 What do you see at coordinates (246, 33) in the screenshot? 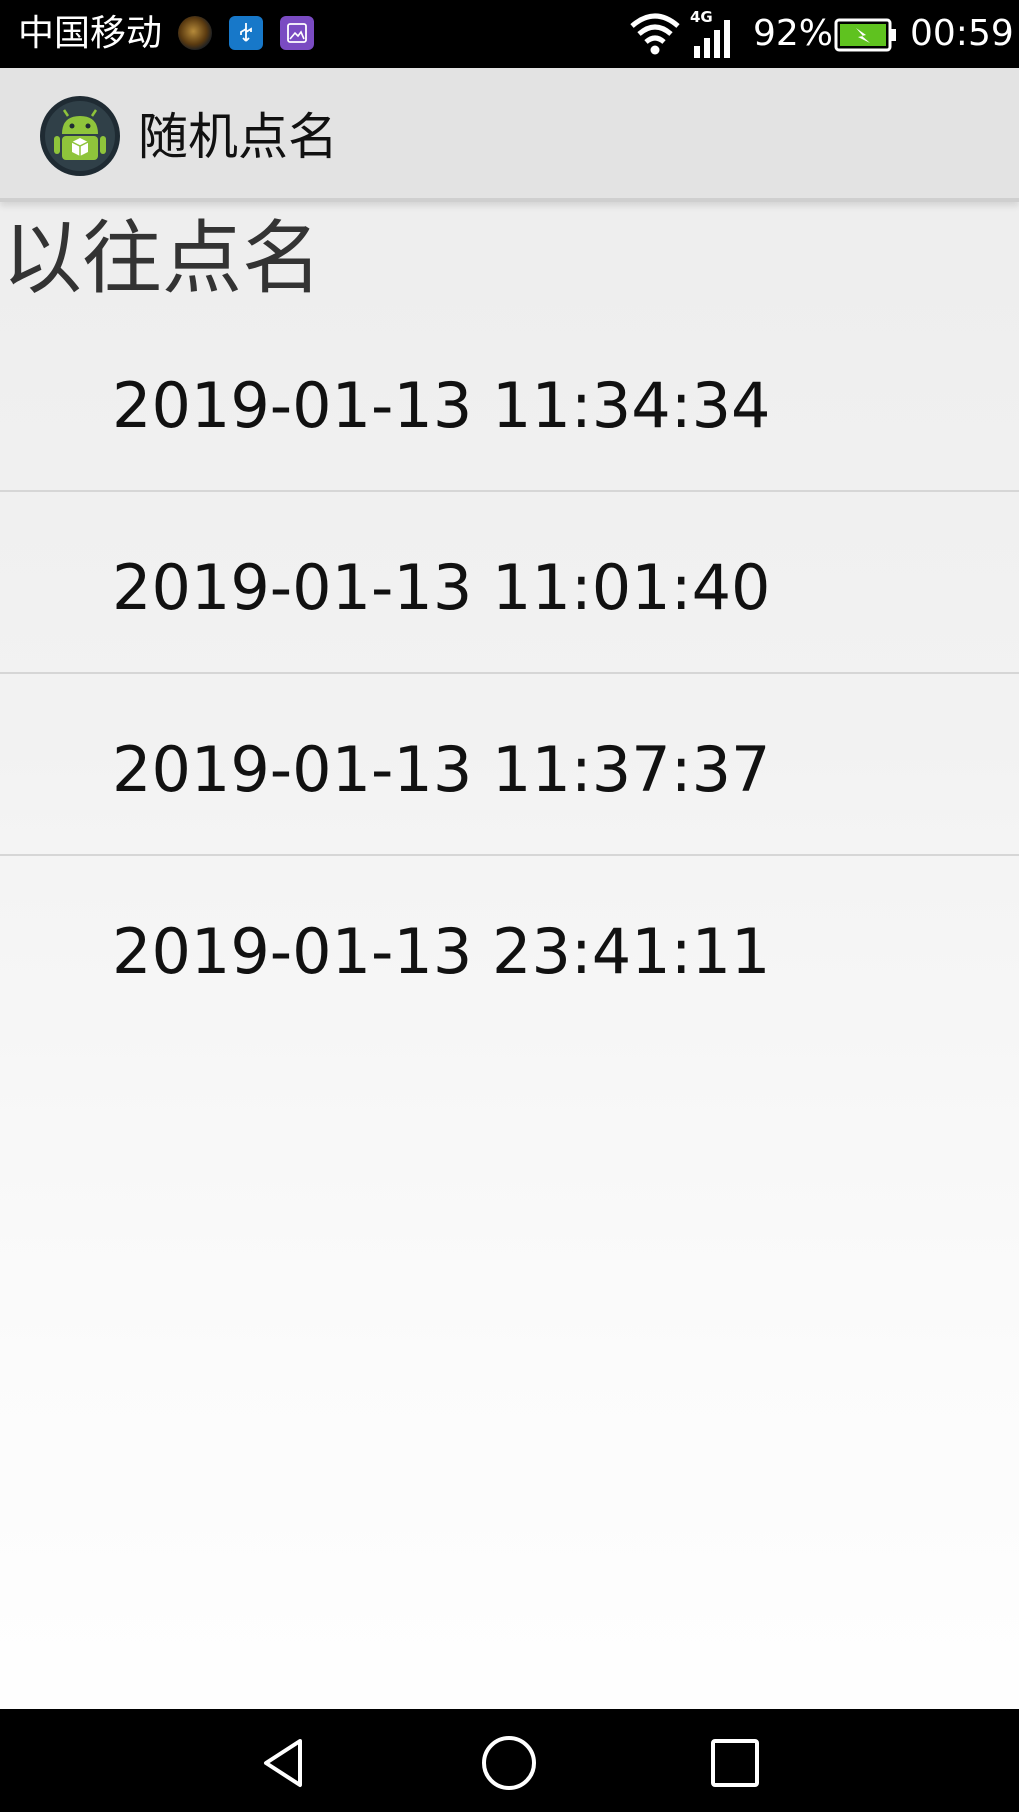
I see `usb-icon` at bounding box center [246, 33].